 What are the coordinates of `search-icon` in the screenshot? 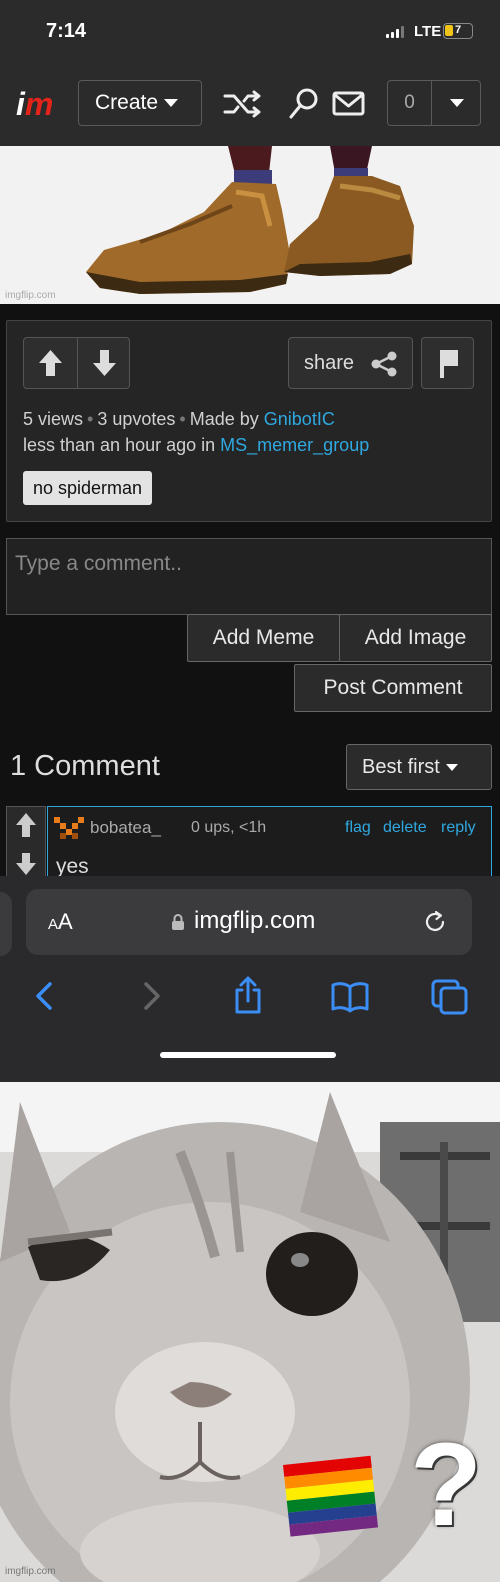 It's located at (306, 104).